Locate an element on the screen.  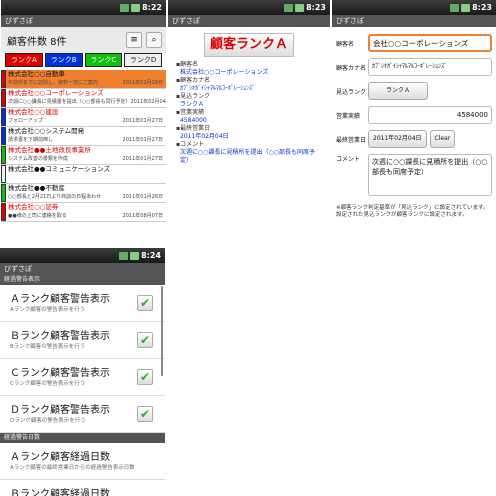
section-warning-display: 経過警告表示 is located at coordinates (82, 280).